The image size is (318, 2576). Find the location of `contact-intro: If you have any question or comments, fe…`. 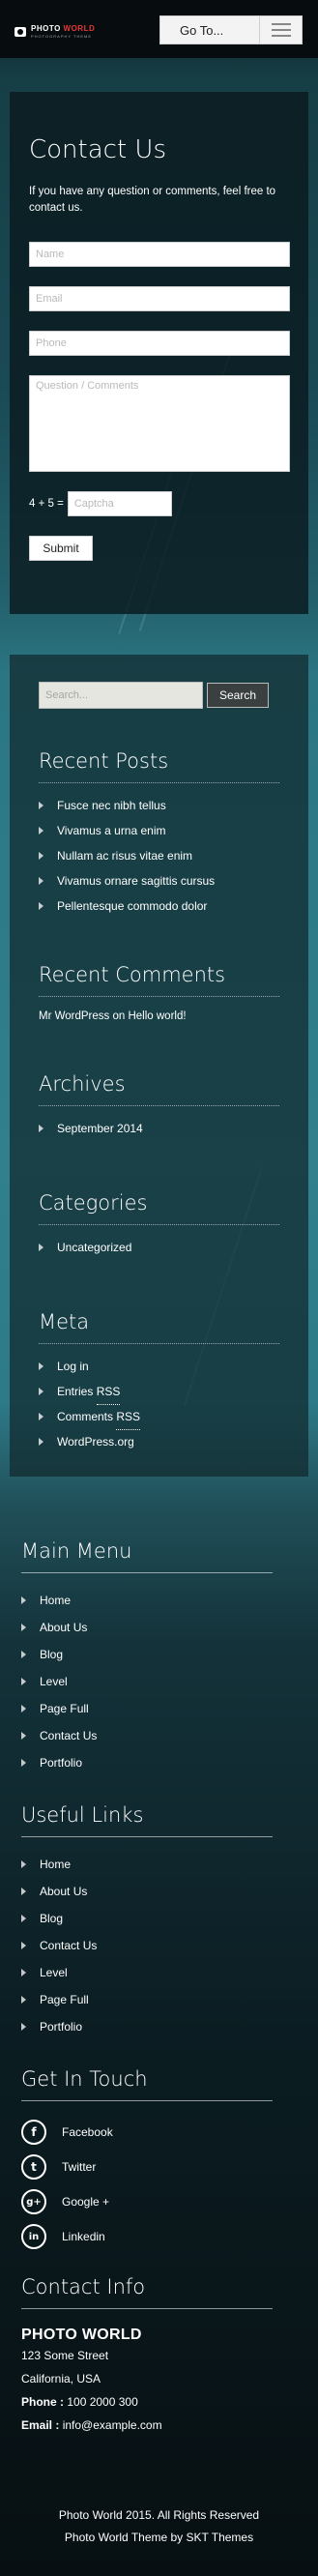

contact-intro: If you have any question or comments, fe… is located at coordinates (153, 200).